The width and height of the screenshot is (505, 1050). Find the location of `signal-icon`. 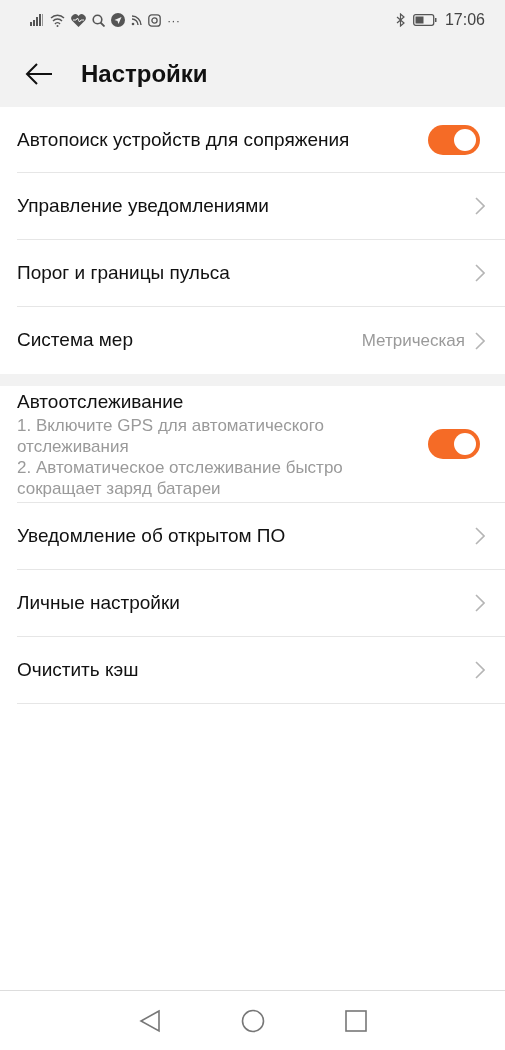

signal-icon is located at coordinates (37, 20).